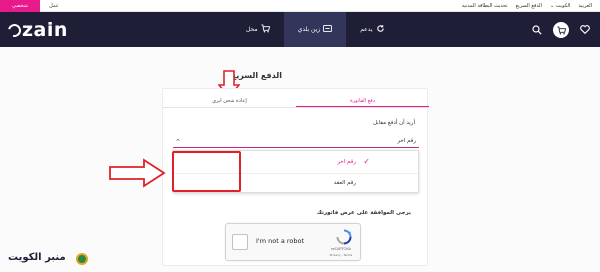  Describe the element at coordinates (341, 255) in the screenshot. I see `recaptcha-links: Privacy - Terms` at that location.